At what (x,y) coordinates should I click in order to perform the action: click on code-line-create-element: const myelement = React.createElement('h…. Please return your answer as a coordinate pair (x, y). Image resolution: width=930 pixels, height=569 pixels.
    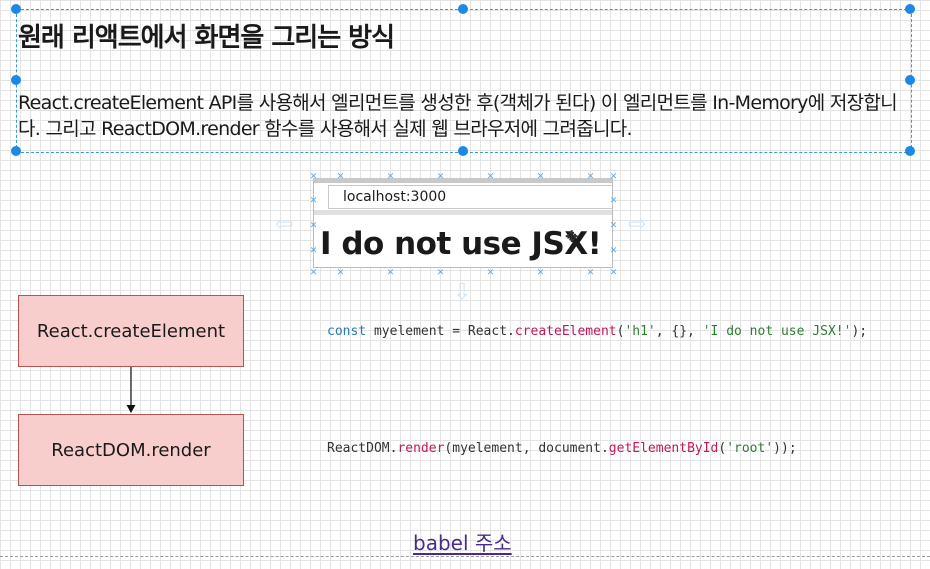
    Looking at the image, I should click on (597, 331).